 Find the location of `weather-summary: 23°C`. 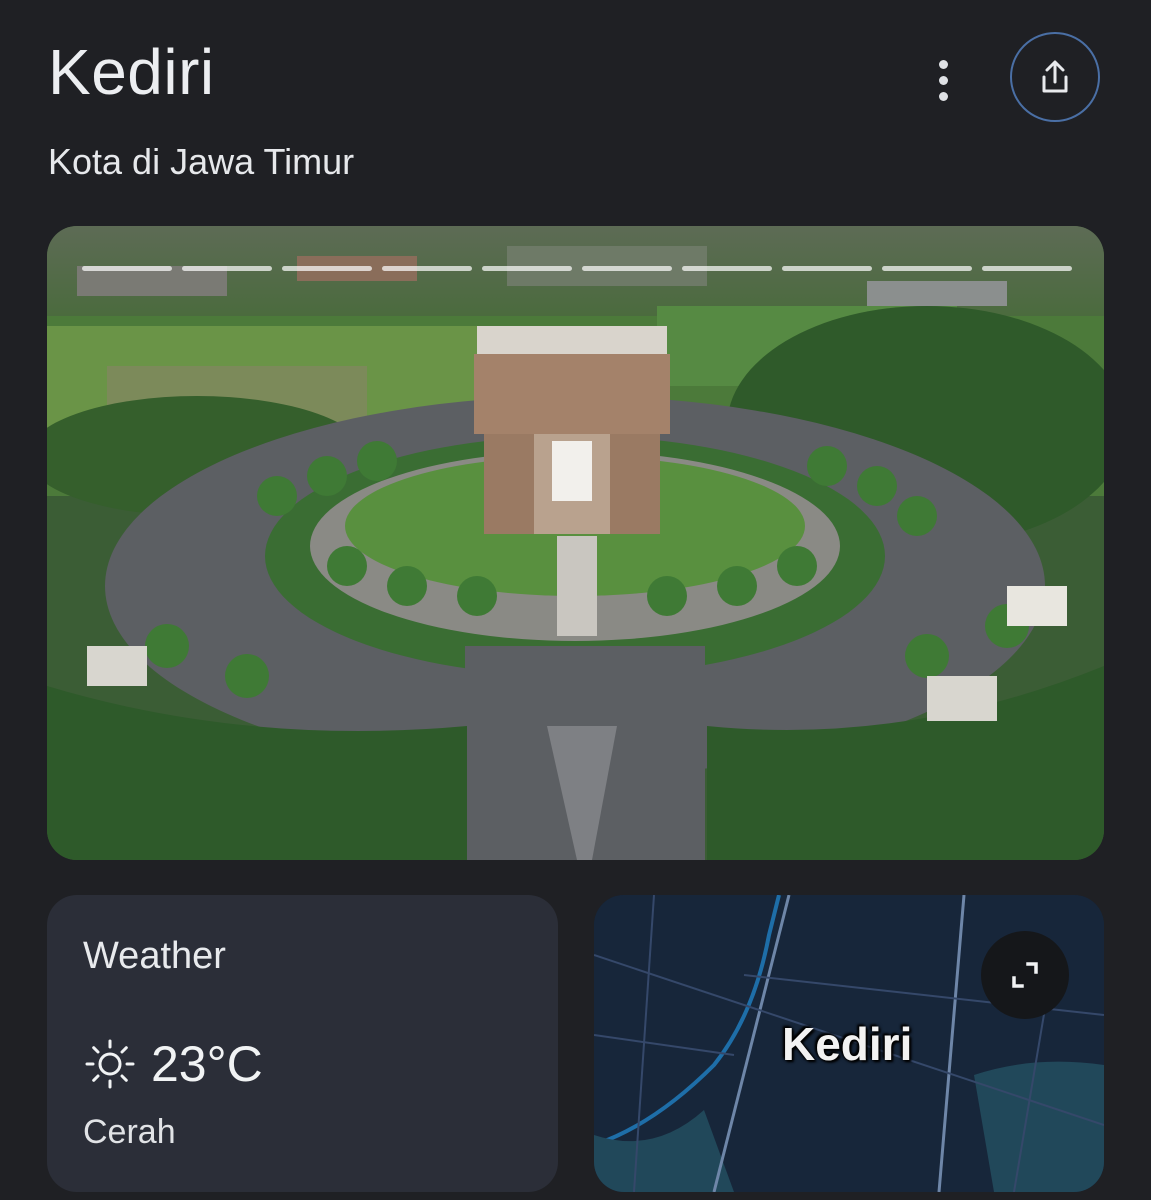

weather-summary: 23°C is located at coordinates (173, 1064).